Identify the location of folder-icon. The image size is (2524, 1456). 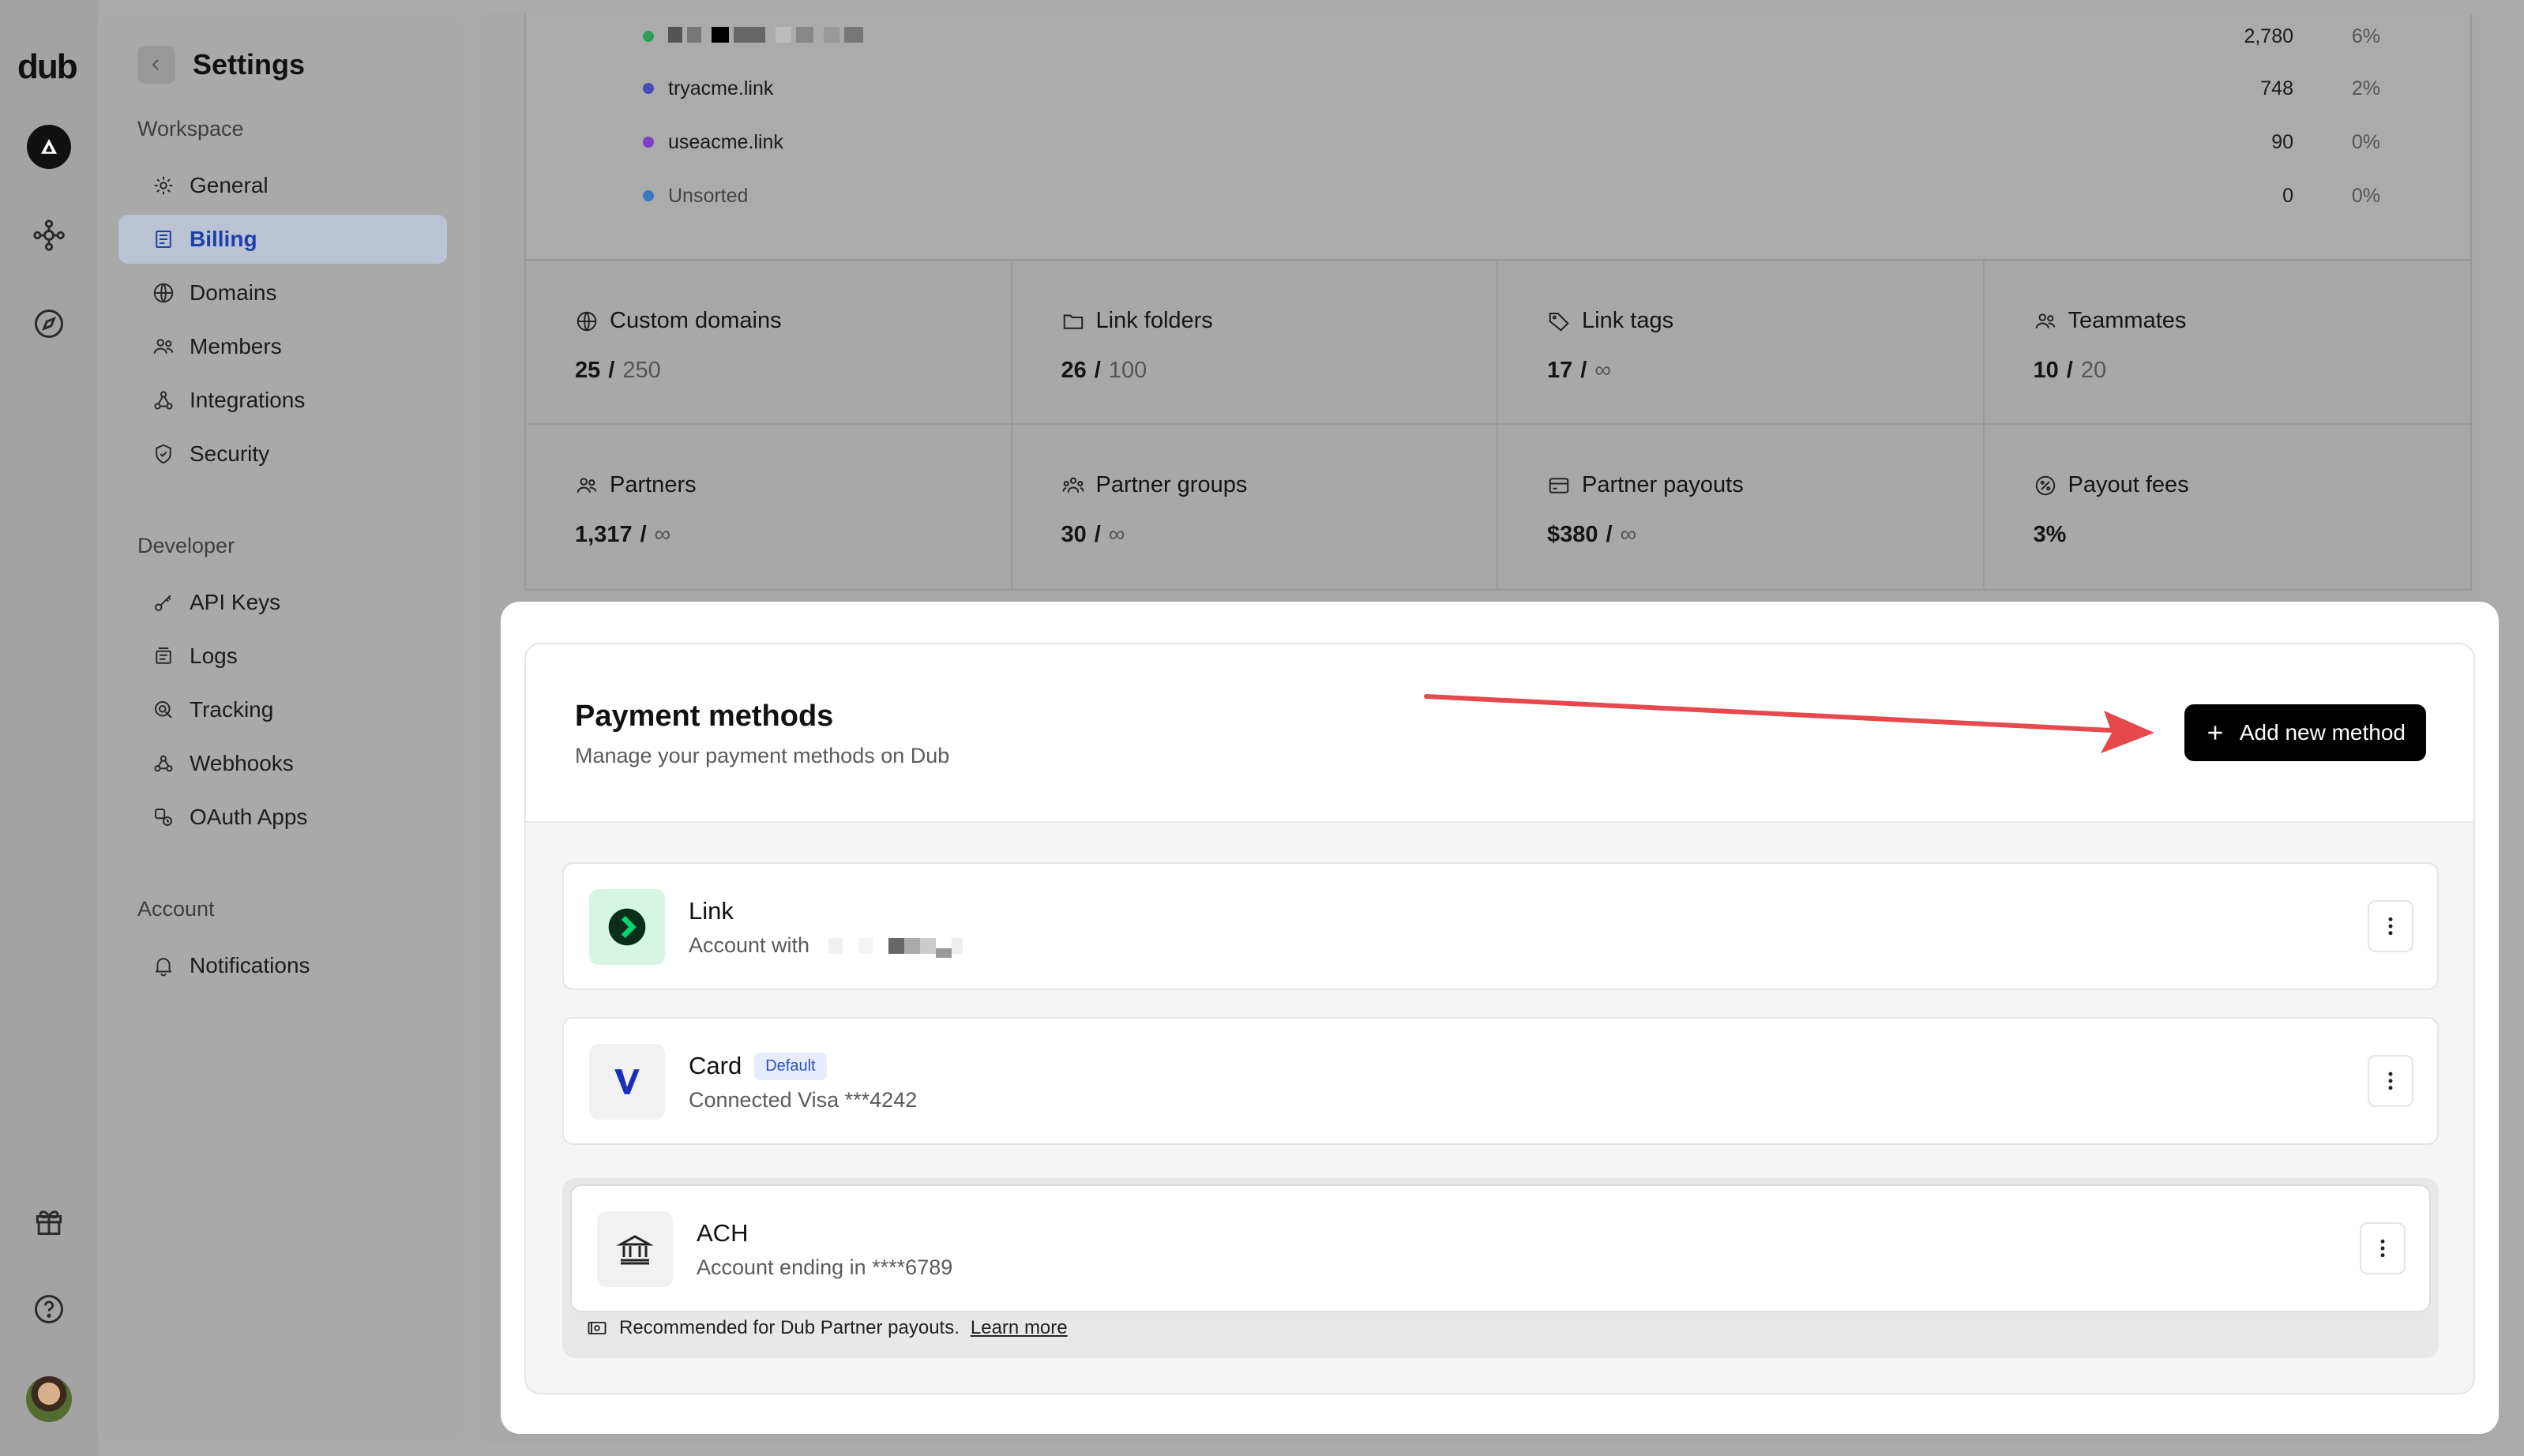
(1073, 321).